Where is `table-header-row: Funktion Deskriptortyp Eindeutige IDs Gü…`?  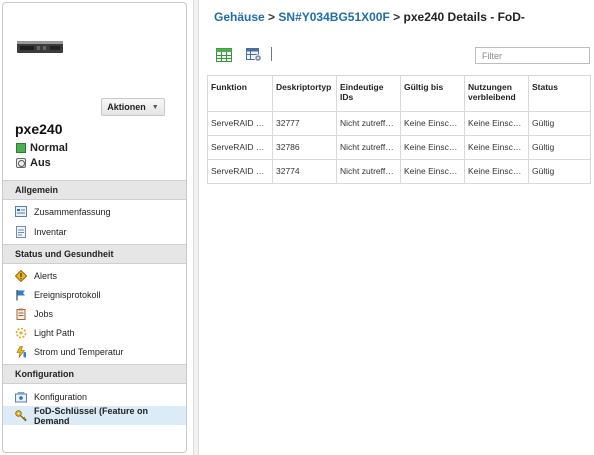 table-header-row: Funktion Deskriptortyp Eindeutige IDs Gü… is located at coordinates (399, 93).